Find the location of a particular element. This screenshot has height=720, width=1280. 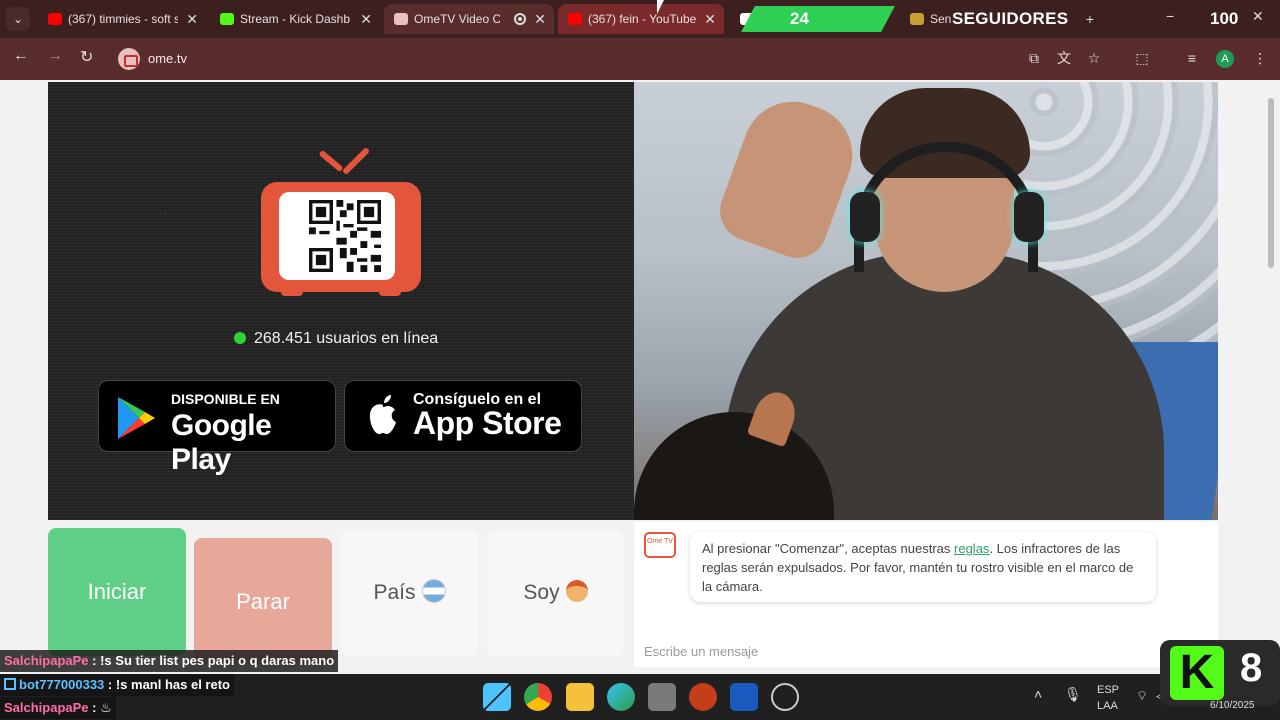

apple-icon is located at coordinates (382, 414).